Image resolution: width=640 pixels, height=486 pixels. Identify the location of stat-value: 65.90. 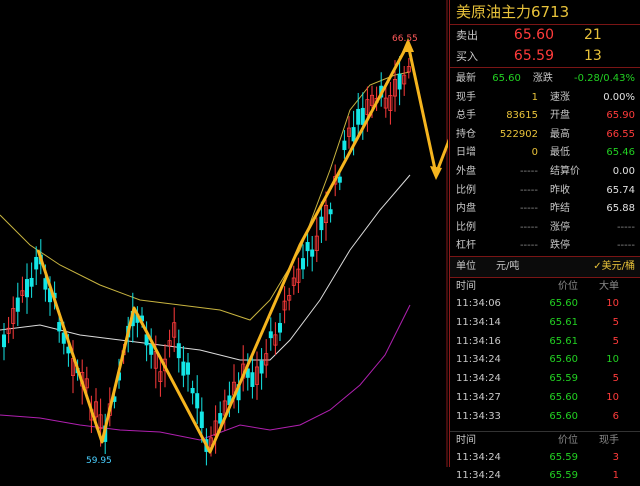
(620, 116).